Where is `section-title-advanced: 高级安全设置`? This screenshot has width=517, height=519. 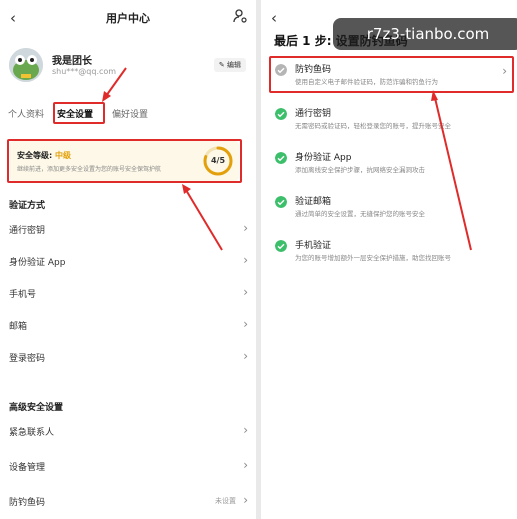
section-title-advanced: 高级安全设置 is located at coordinates (36, 408).